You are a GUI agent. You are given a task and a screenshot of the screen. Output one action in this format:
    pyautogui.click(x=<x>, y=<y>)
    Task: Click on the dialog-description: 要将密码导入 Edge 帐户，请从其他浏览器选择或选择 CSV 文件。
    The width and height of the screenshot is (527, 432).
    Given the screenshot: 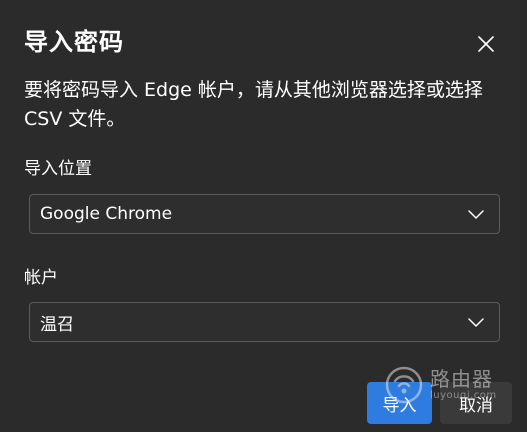 What is the action you would take?
    pyautogui.click(x=253, y=104)
    